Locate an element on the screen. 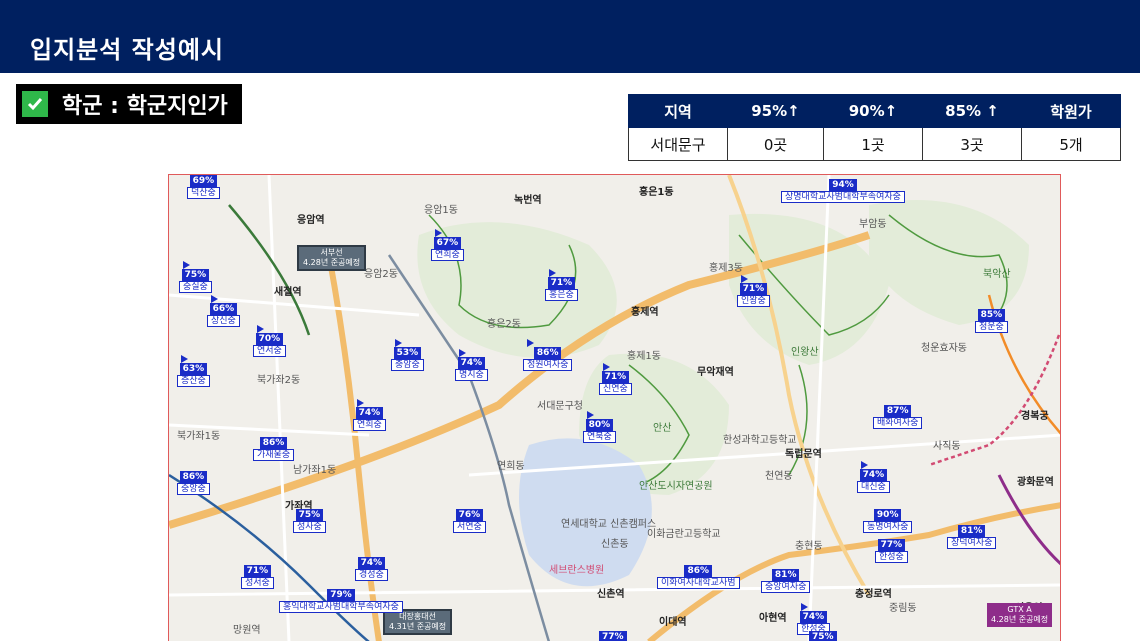 The height and width of the screenshot is (641, 1140). school-achievement-rate: 67% is located at coordinates (447, 243).